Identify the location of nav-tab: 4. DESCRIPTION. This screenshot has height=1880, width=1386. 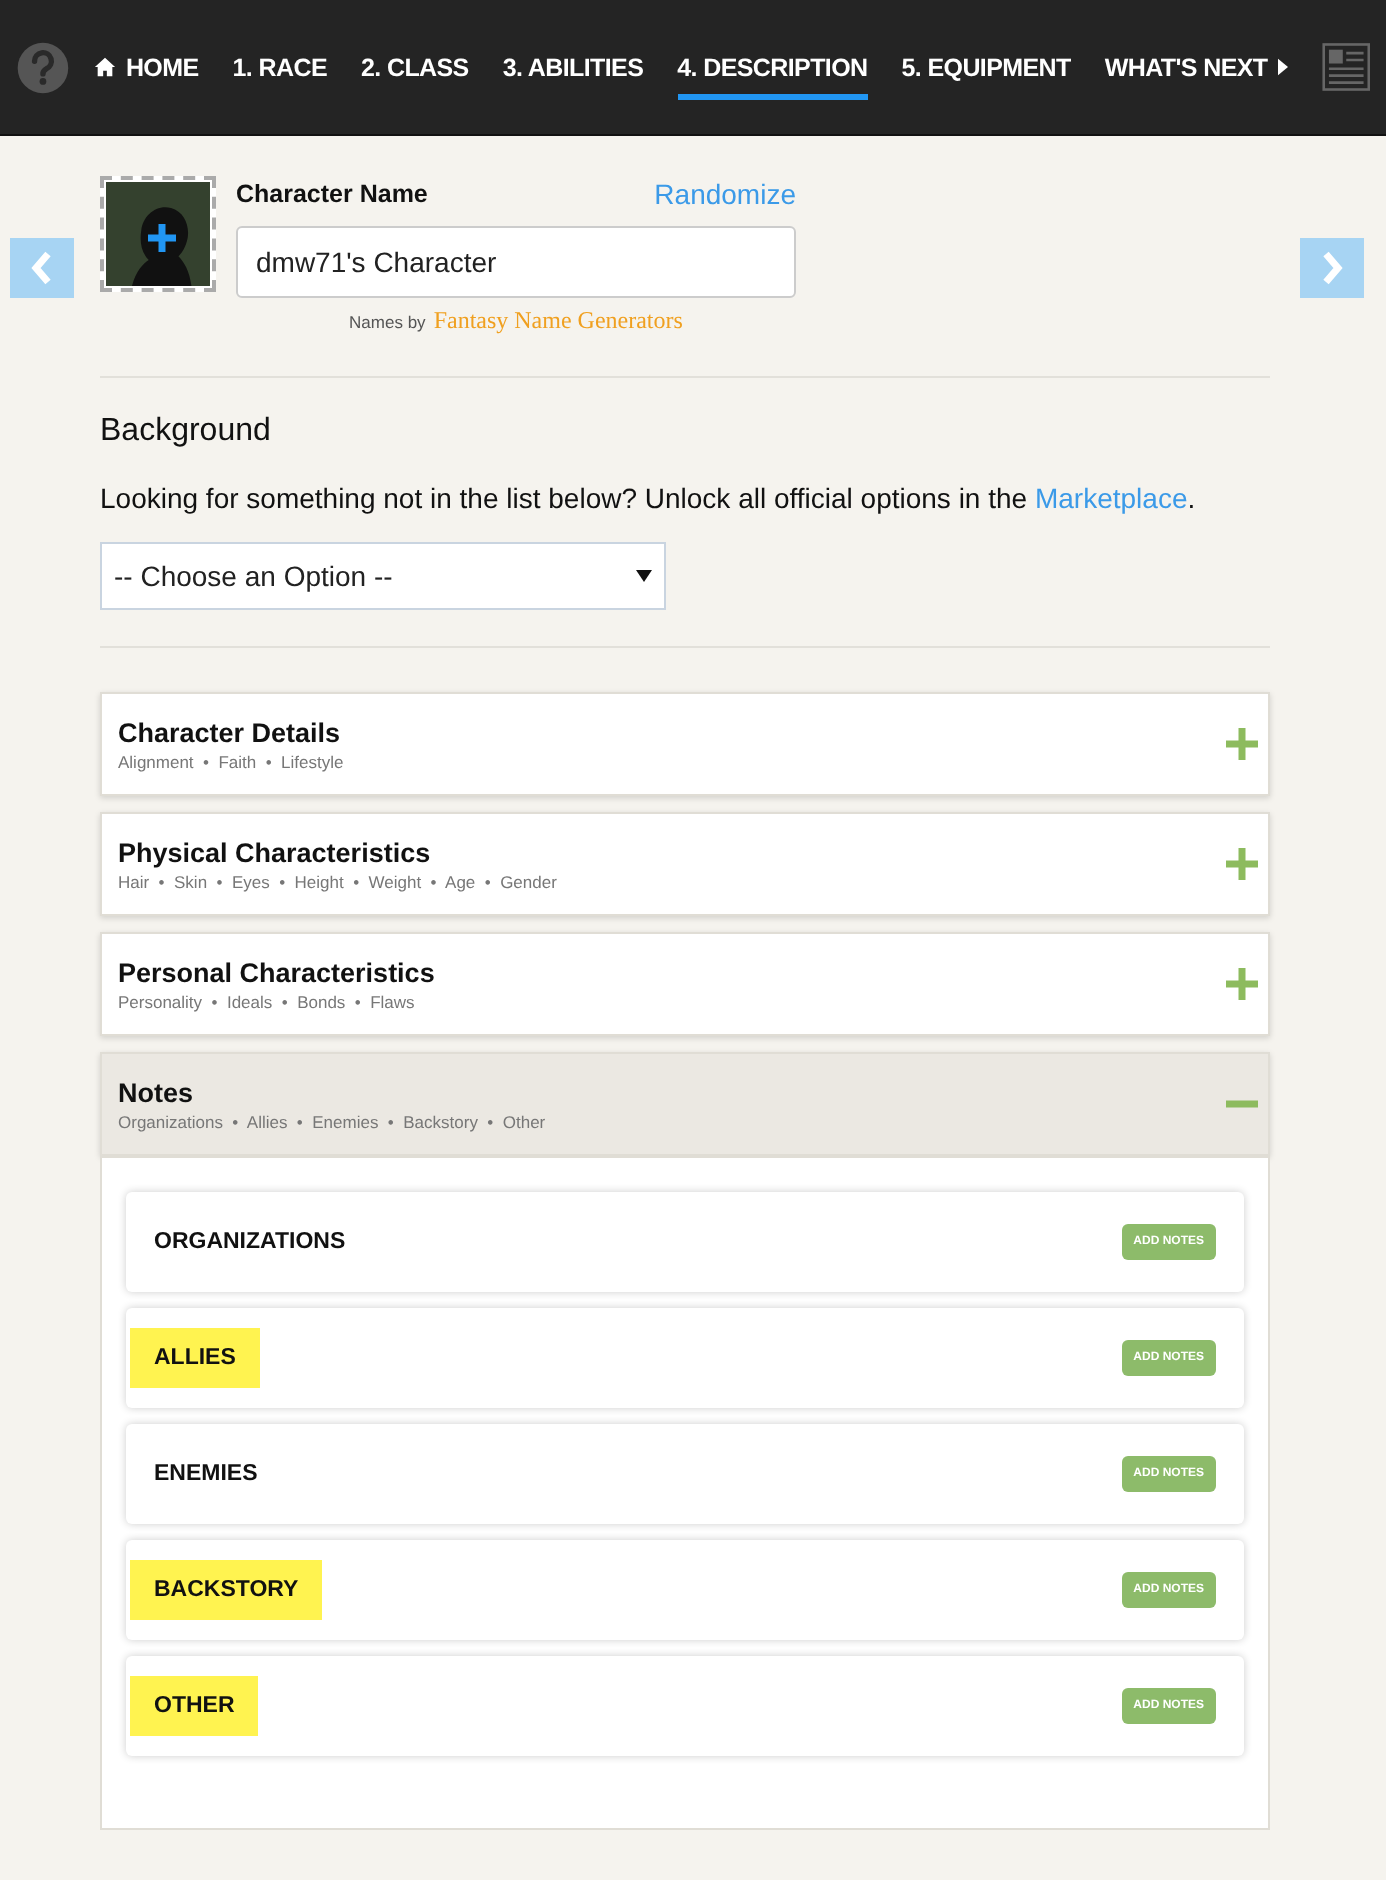
(772, 70).